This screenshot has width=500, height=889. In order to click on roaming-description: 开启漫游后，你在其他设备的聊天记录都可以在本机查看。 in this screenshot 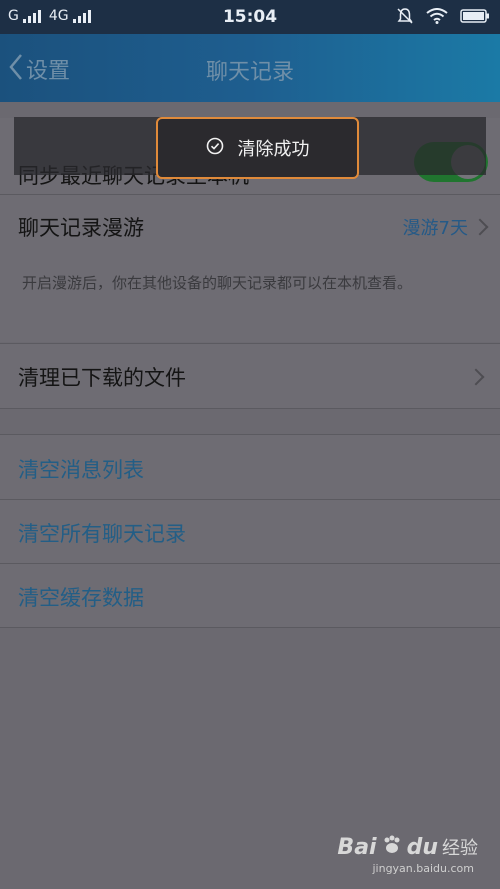, I will do `click(217, 283)`.